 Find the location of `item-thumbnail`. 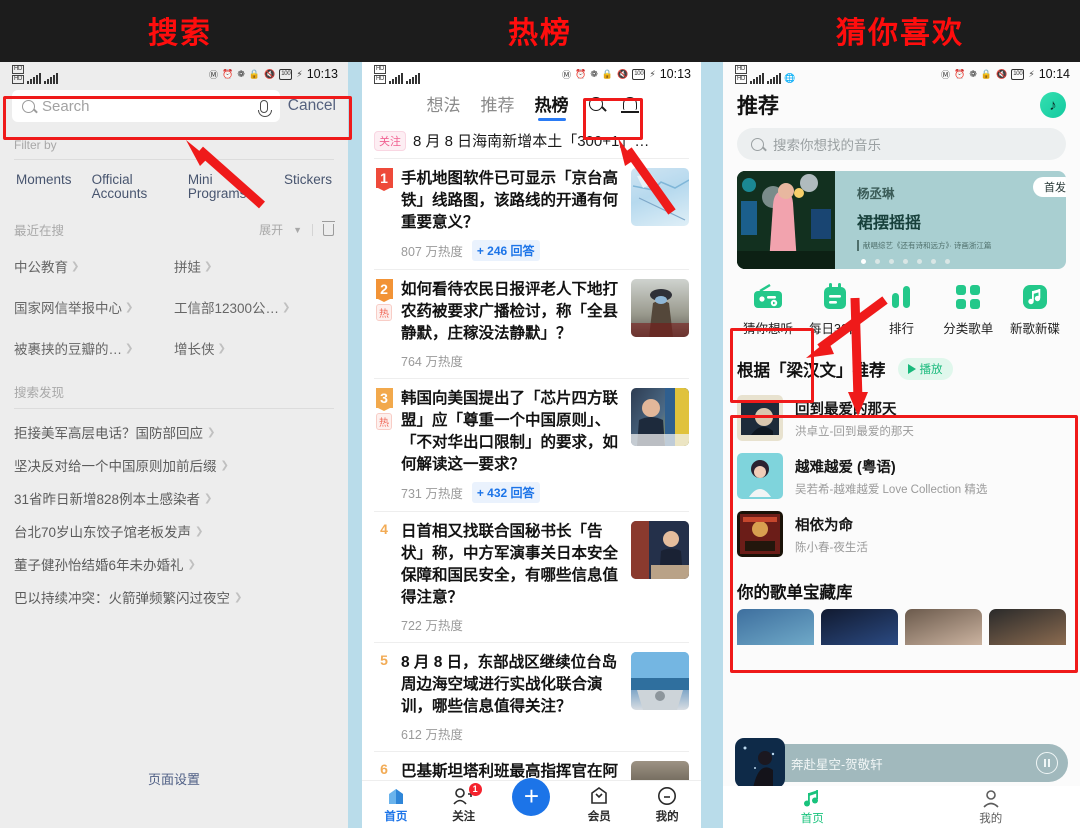

item-thumbnail is located at coordinates (660, 417).